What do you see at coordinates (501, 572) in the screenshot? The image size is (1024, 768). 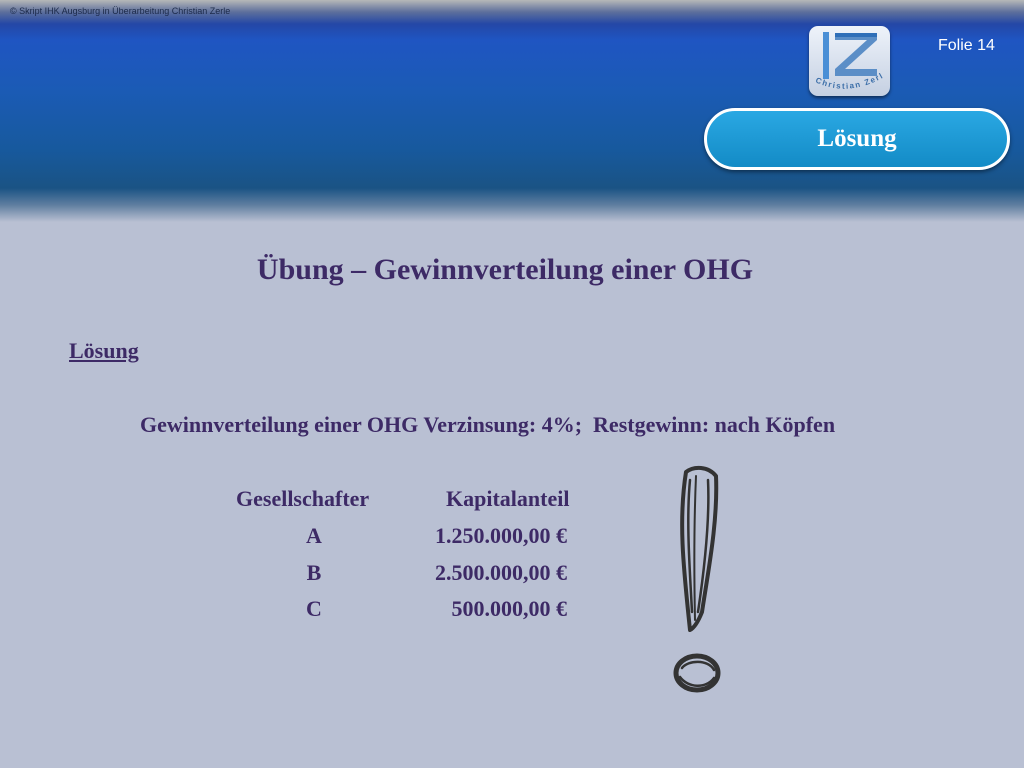 I see `table-row-capital: 2.500.000,00 €` at bounding box center [501, 572].